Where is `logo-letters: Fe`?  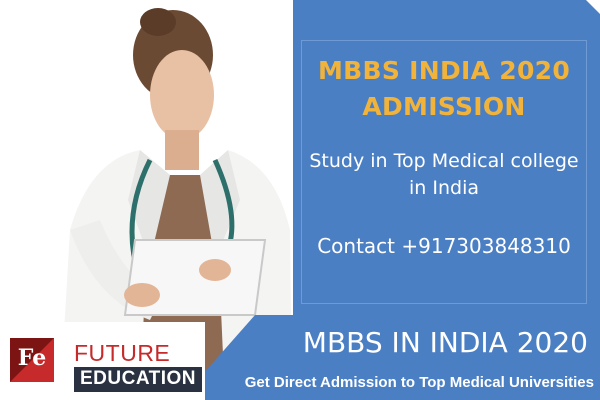 logo-letters: Fe is located at coordinates (32, 358).